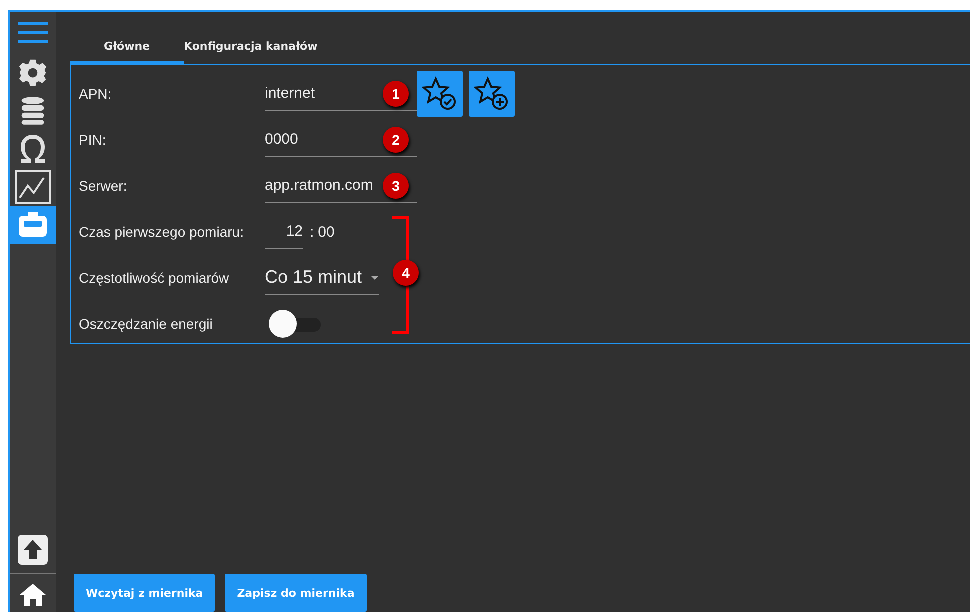  I want to click on number-badge: 3, so click(396, 186).